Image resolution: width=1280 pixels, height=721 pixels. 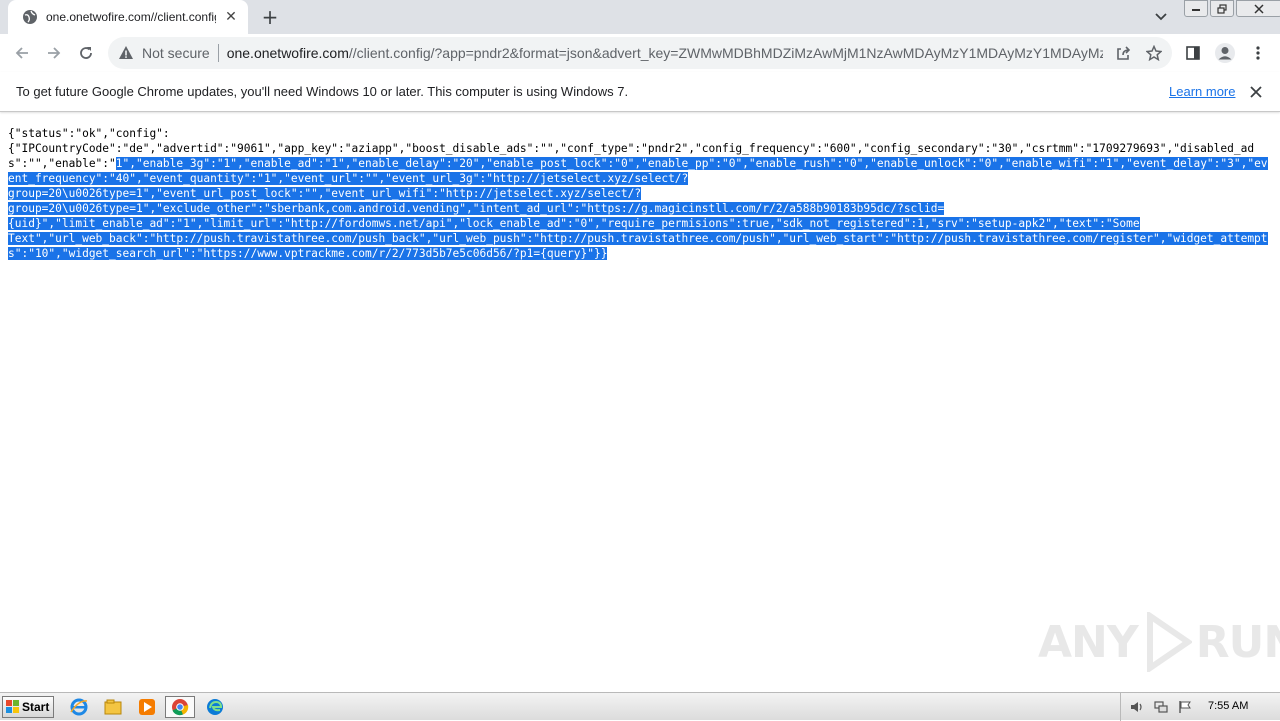 I want to click on url-host: one.onetwofire.com, so click(x=287, y=53).